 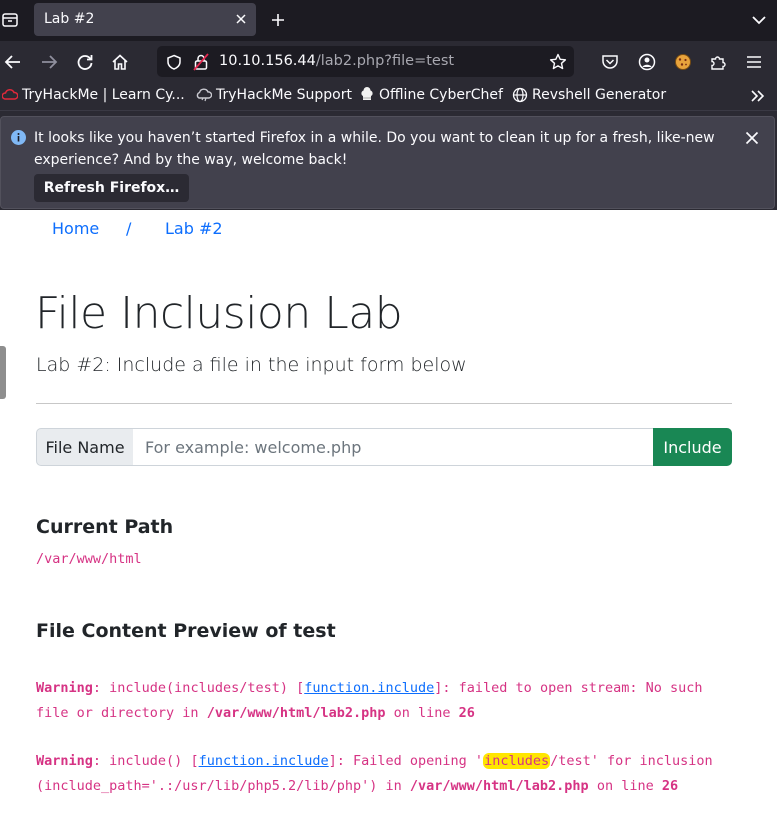 I want to click on current-path-value: /var/www/html, so click(x=89, y=559).